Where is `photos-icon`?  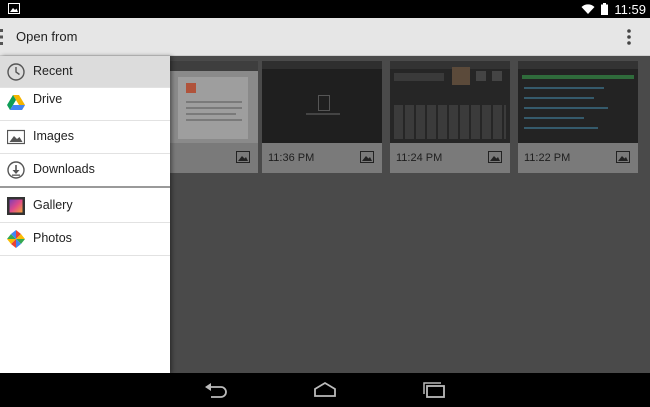 photos-icon is located at coordinates (16, 239).